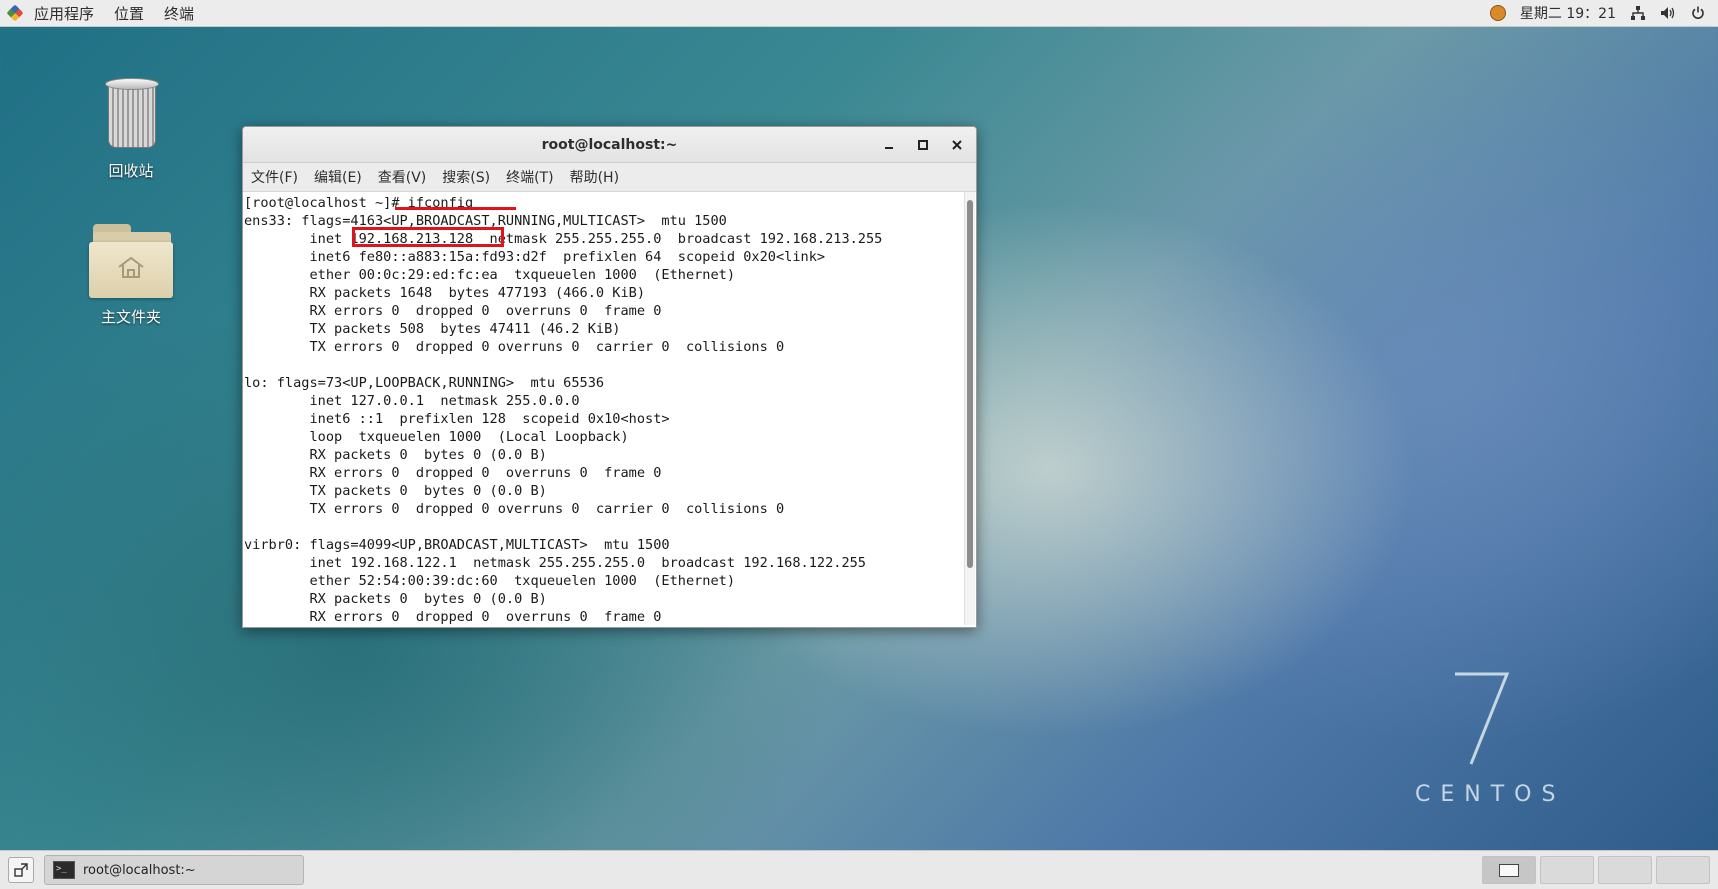  I want to click on desktop-icon-trash: 回收站, so click(131, 129).